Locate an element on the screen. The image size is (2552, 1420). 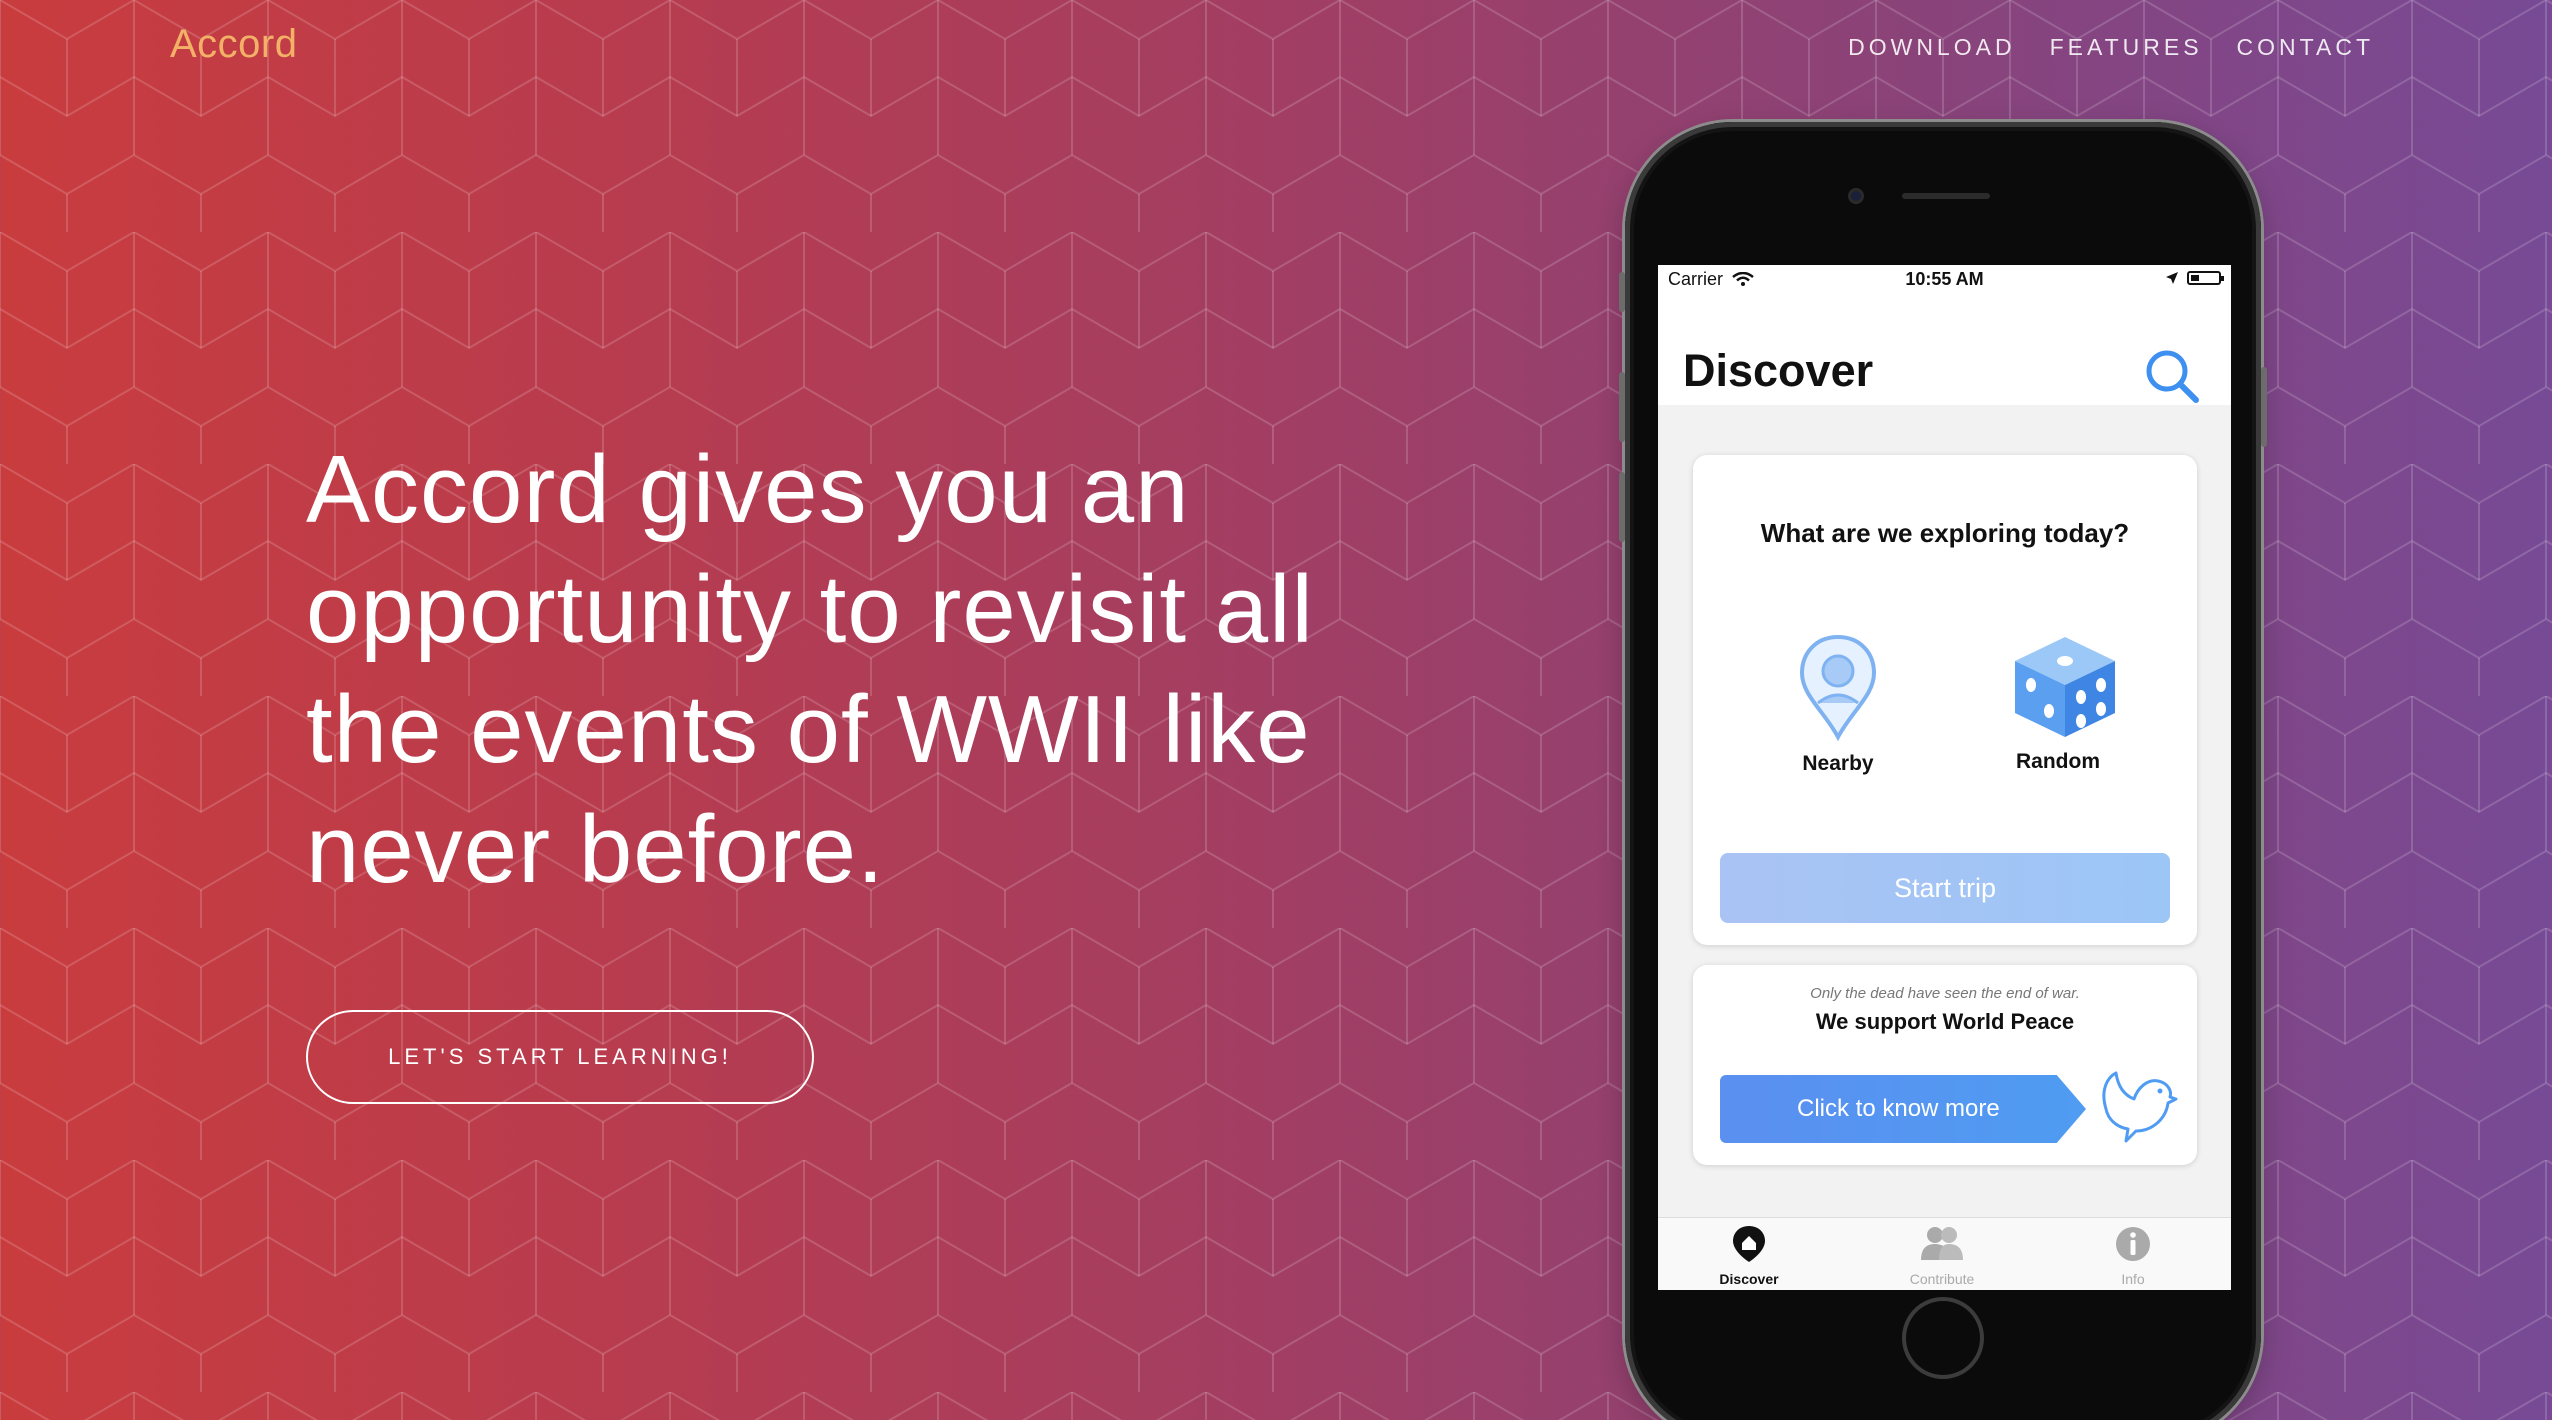
nav-features-link: FEATURES is located at coordinates (2126, 47).